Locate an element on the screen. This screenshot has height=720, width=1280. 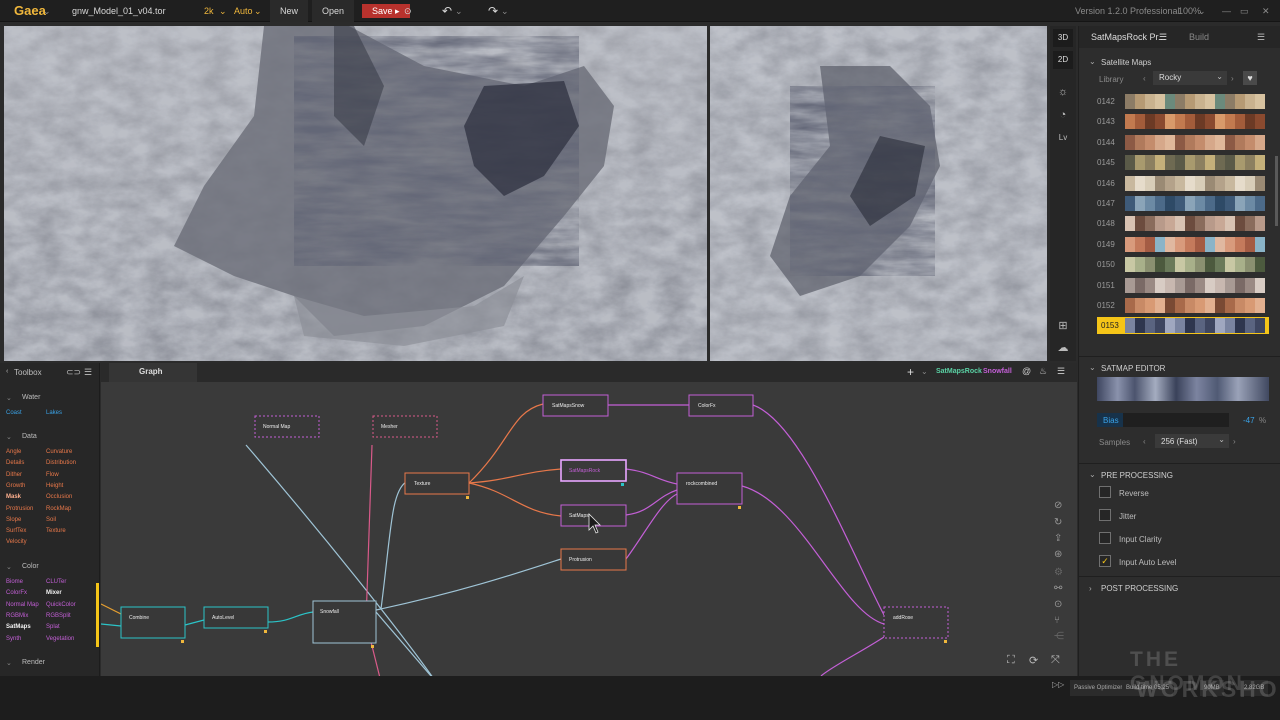
color-group: Color is located at coordinates (30, 566).